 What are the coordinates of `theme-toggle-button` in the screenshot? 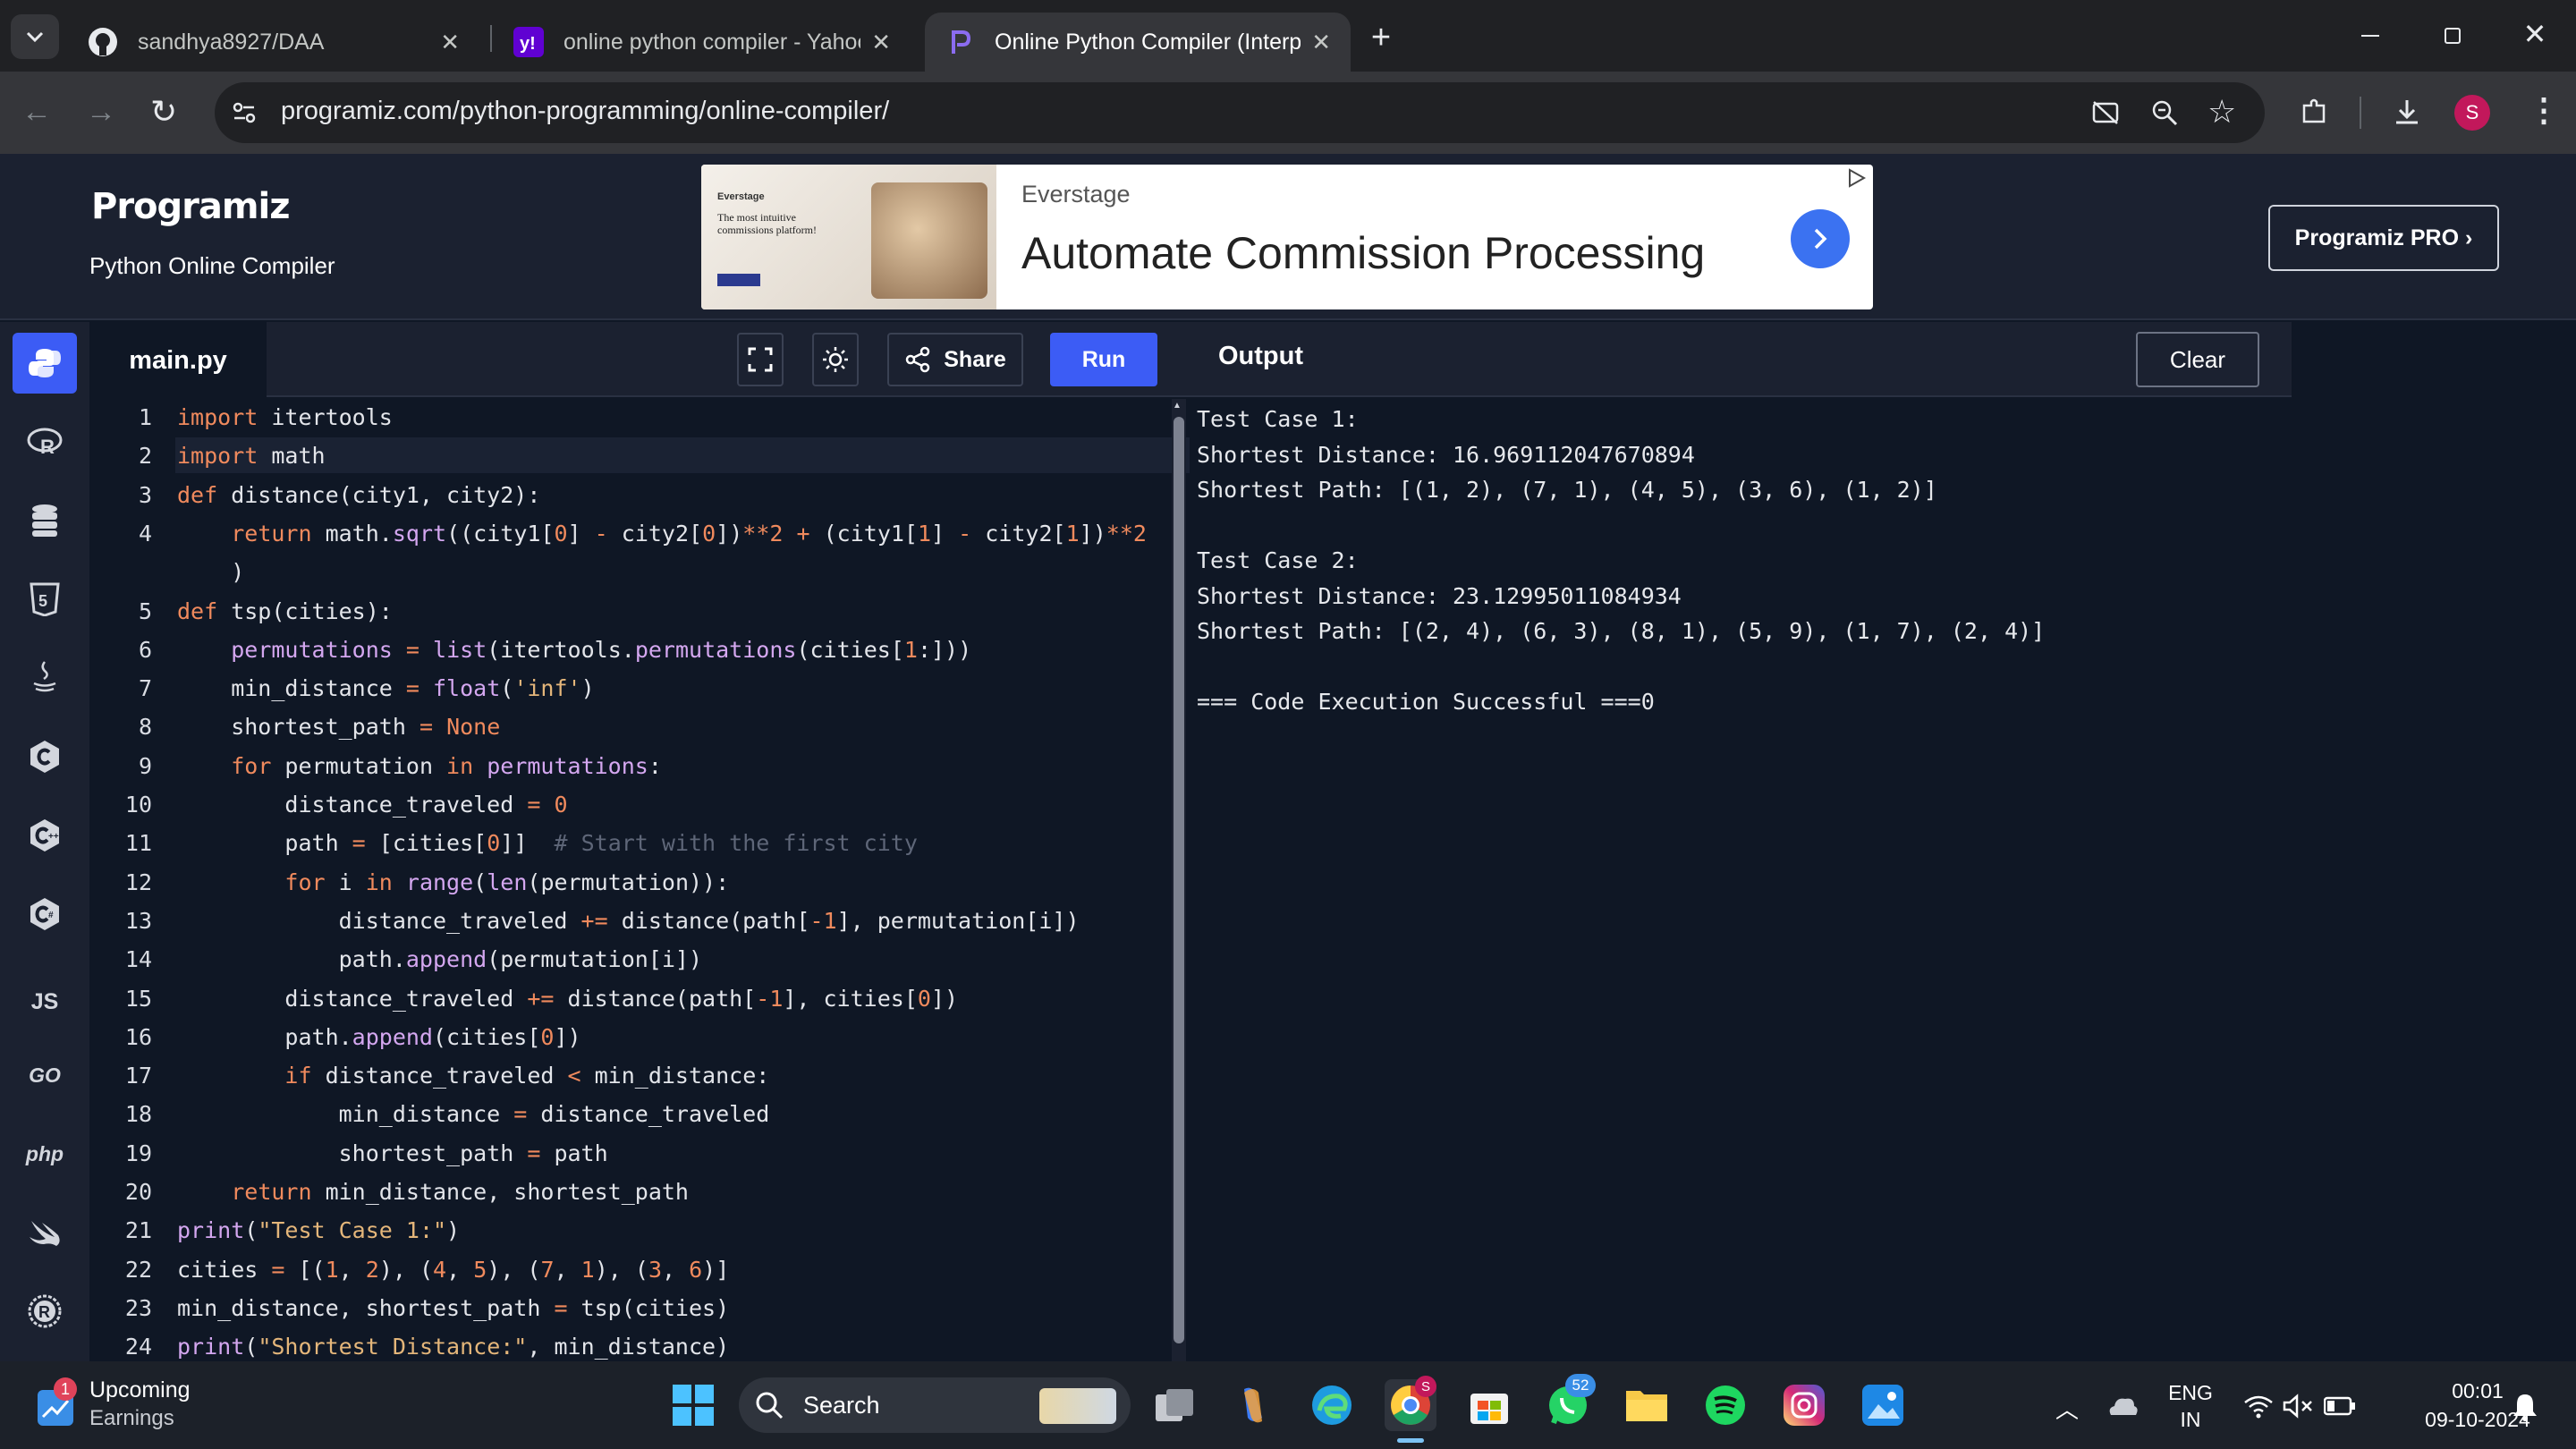 It's located at (835, 359).